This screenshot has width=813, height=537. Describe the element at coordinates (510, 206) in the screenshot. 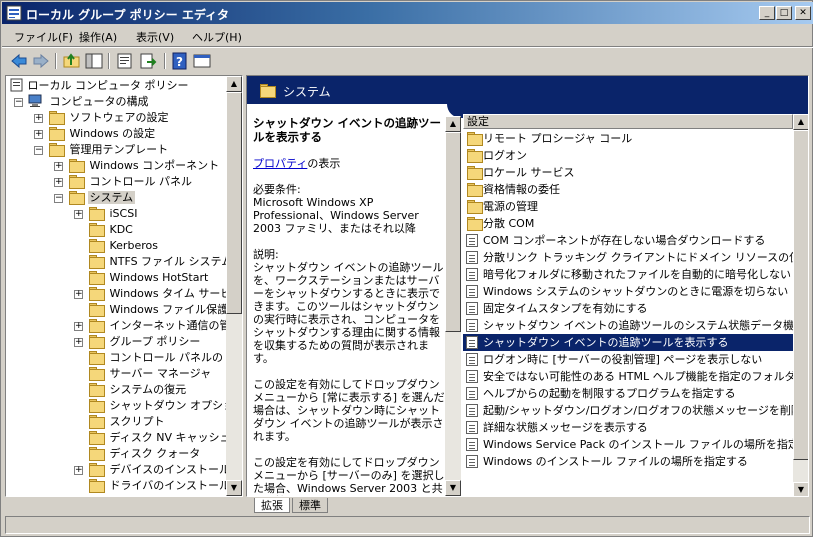

I see `list-item-label: 電源の管理` at that location.